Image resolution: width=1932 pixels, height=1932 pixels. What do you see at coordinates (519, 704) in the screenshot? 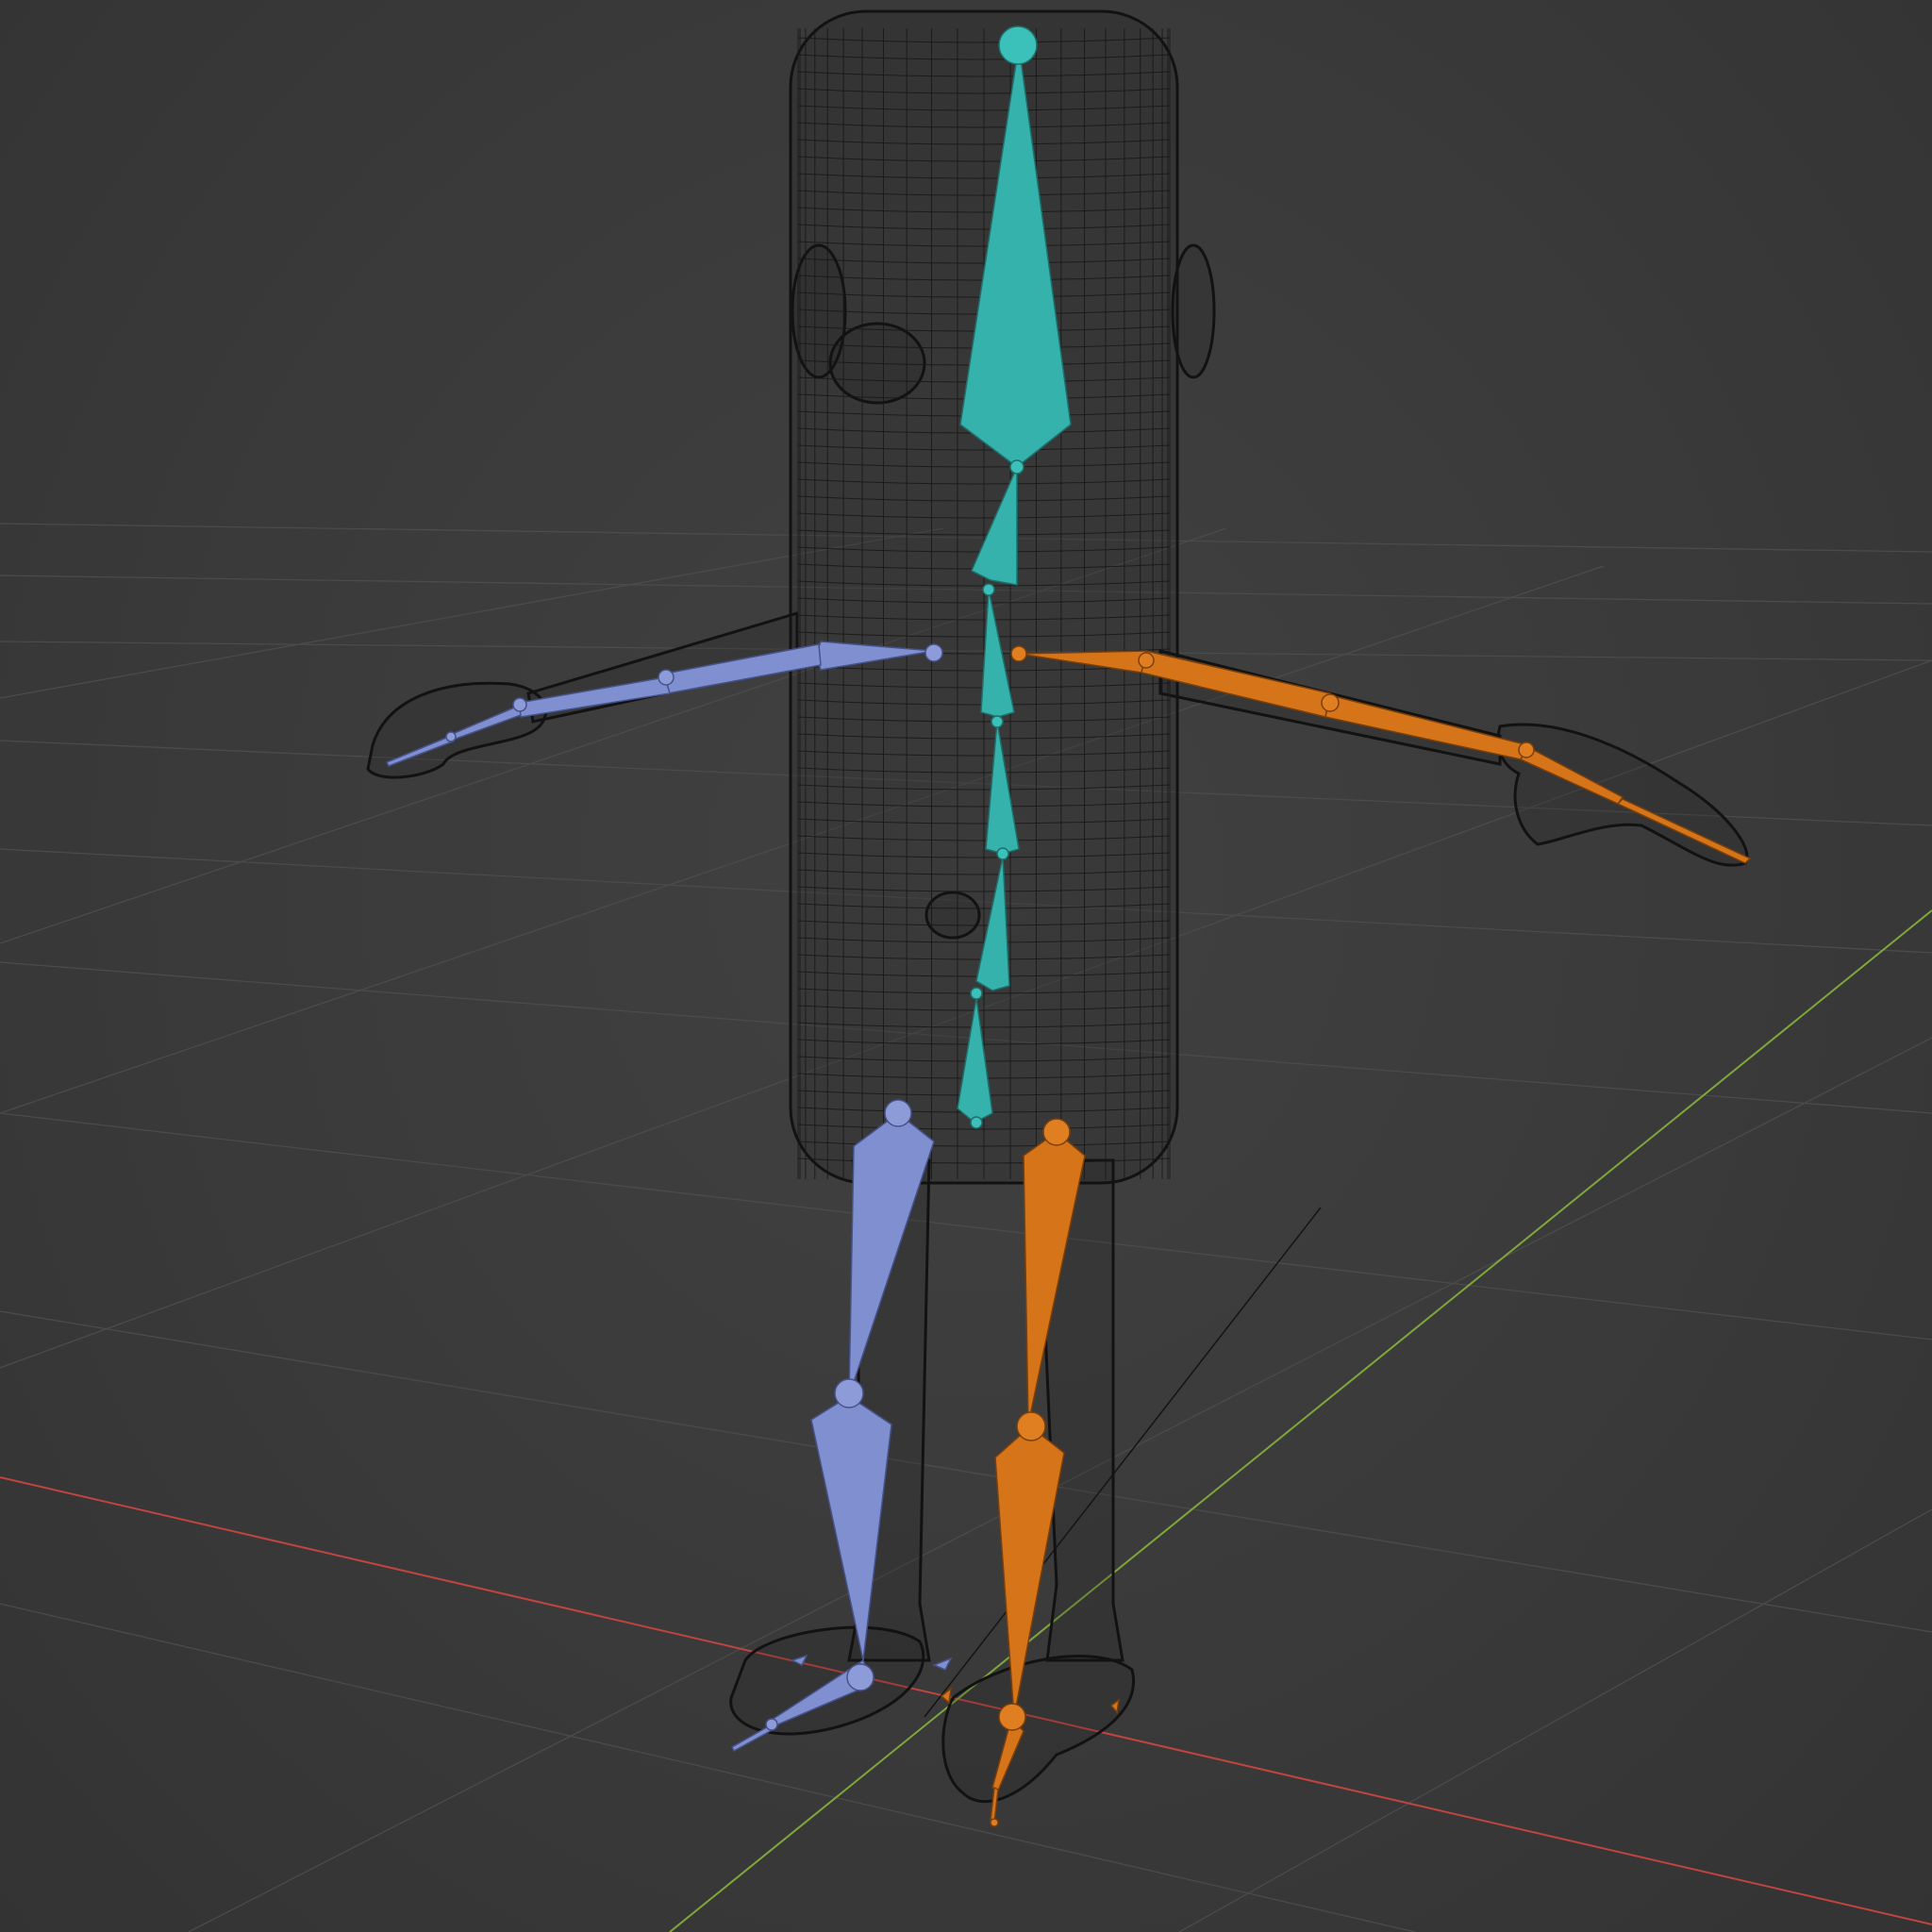
I see `left-wrist-joint` at bounding box center [519, 704].